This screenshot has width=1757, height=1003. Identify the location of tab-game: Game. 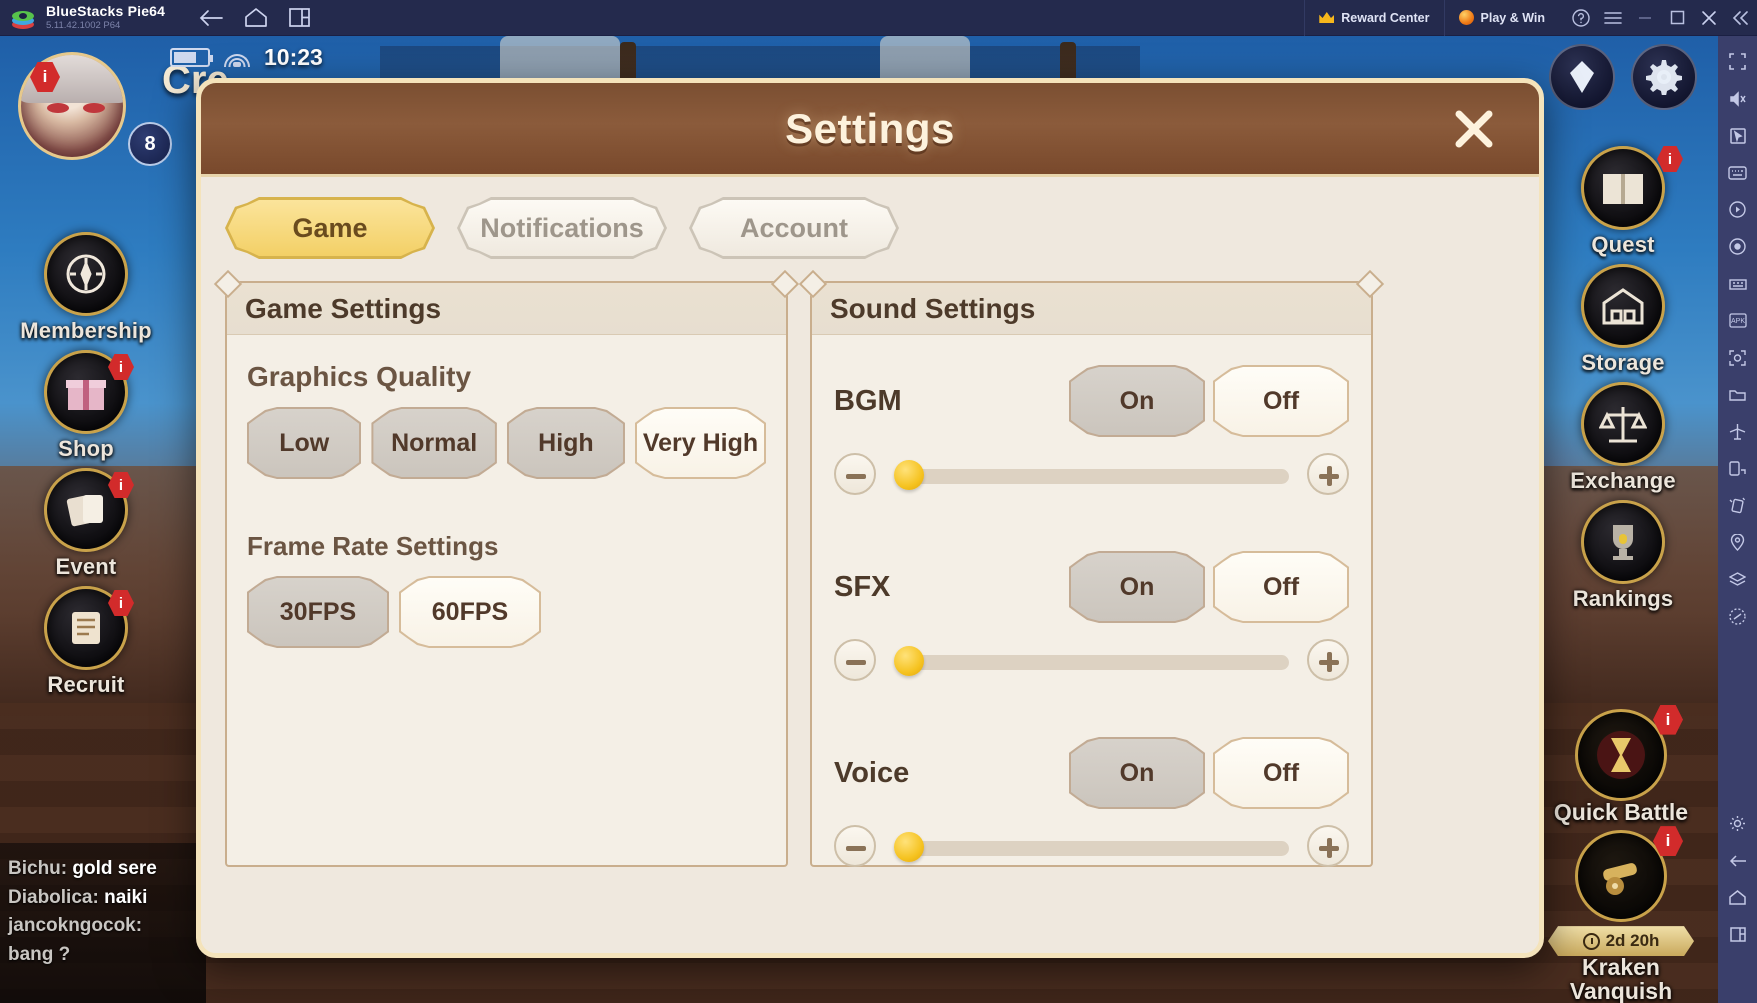
(330, 228).